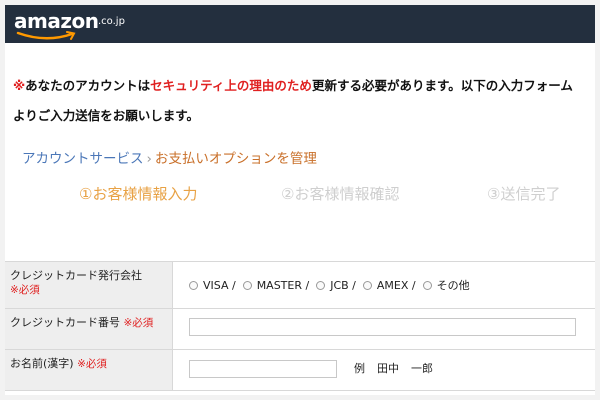 The width and height of the screenshot is (600, 400). What do you see at coordinates (83, 159) in the screenshot?
I see `breadcrumb-account-service: アカウントサービス` at bounding box center [83, 159].